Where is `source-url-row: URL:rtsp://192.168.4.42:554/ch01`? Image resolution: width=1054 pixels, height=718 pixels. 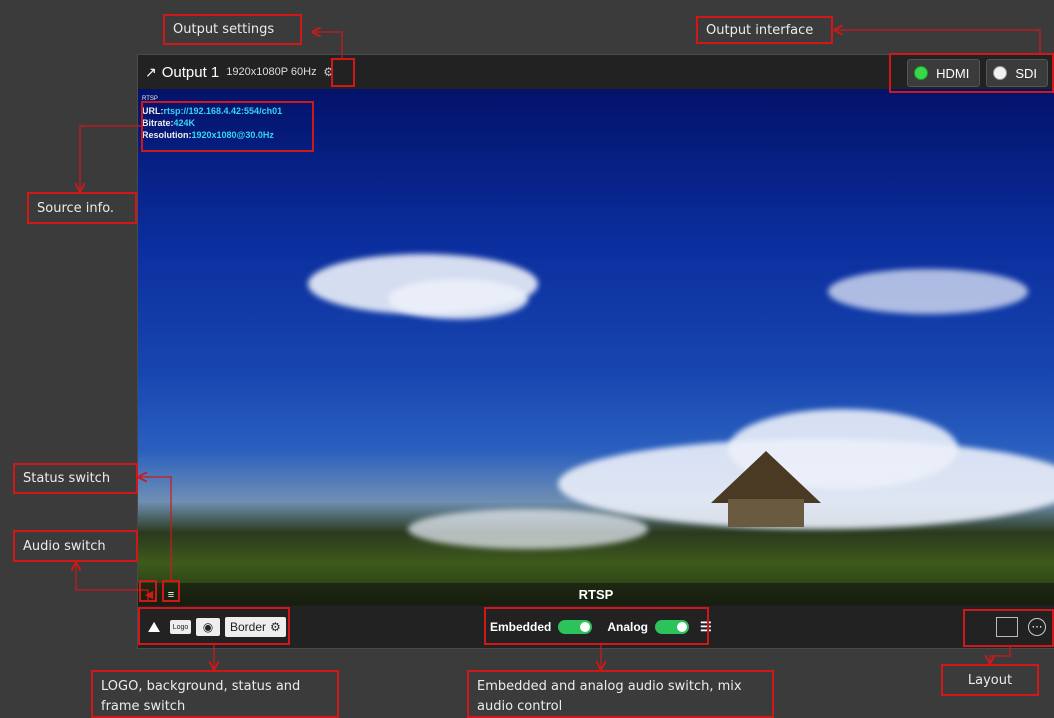 source-url-row: URL:rtsp://192.168.4.42:554/ch01 is located at coordinates (212, 111).